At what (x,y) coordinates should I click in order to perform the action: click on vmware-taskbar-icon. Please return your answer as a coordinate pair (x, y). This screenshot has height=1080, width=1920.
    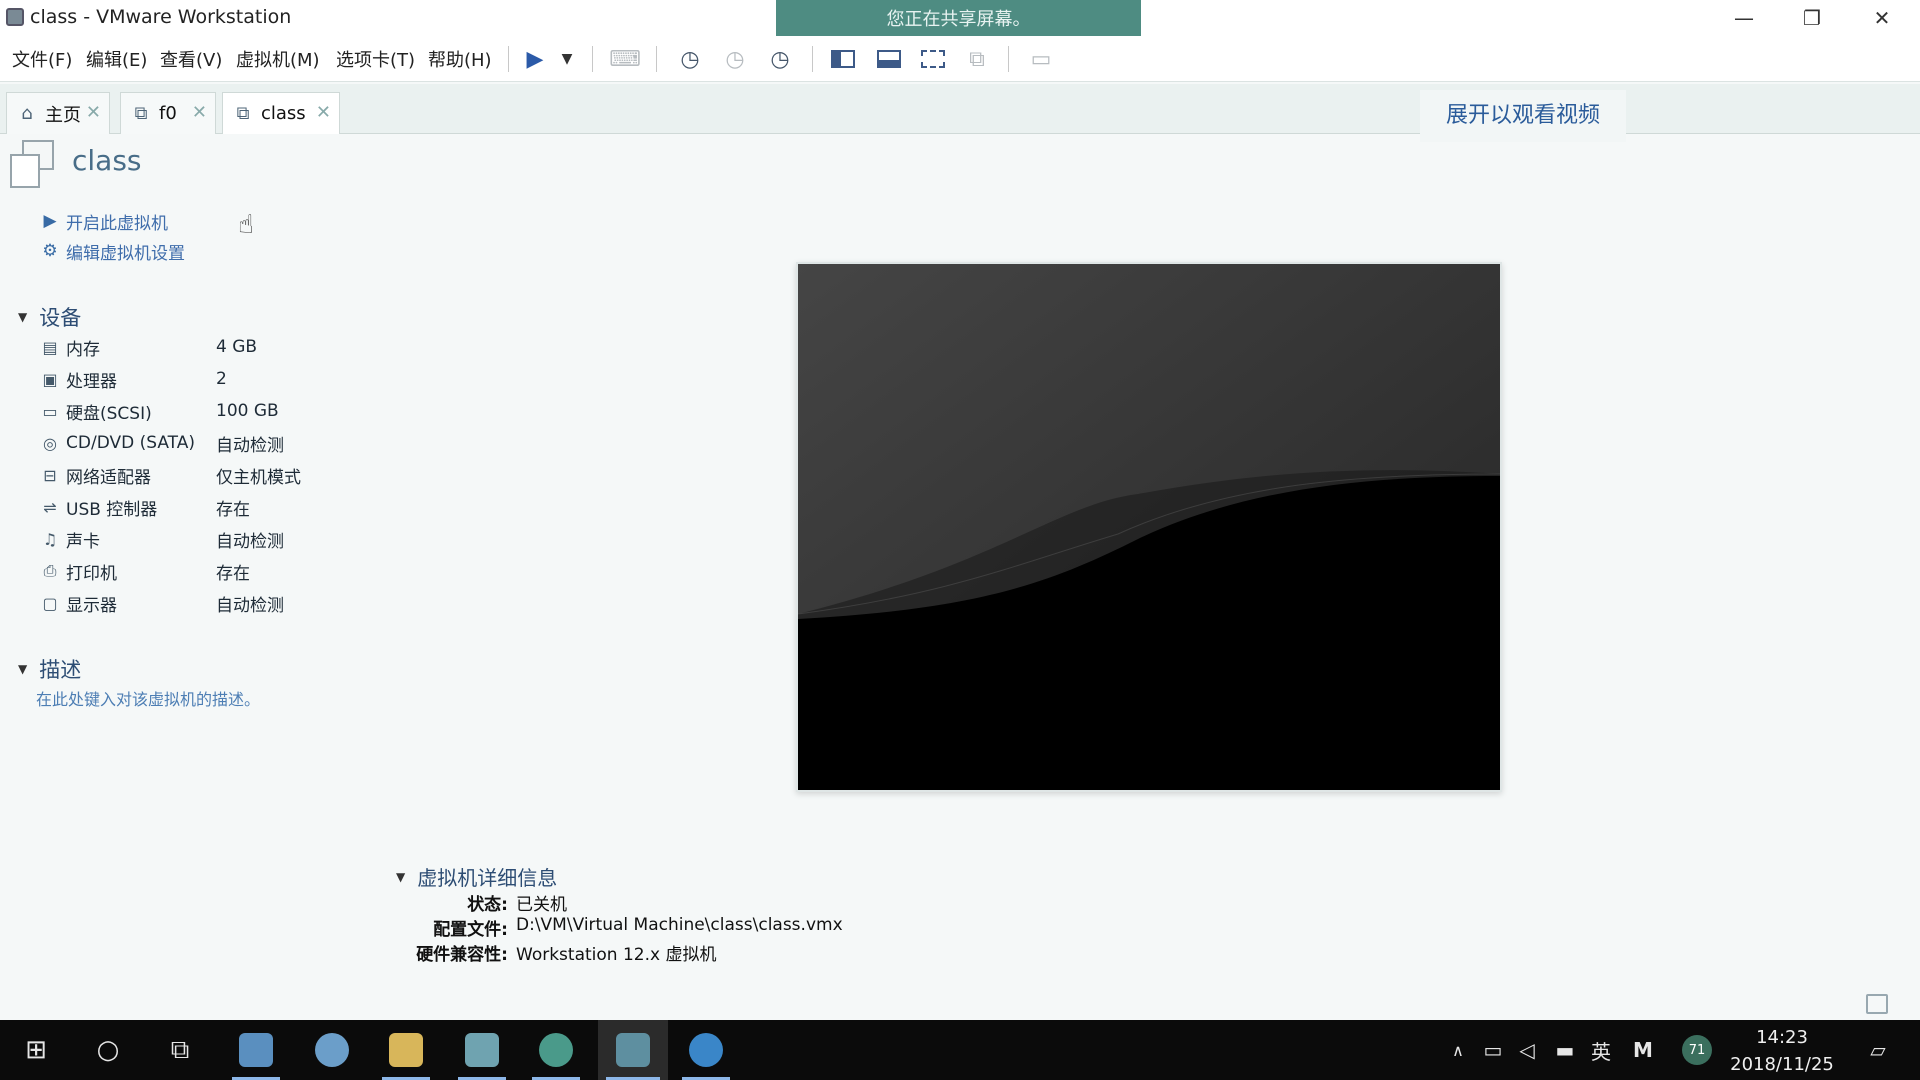
    Looking at the image, I should click on (633, 1050).